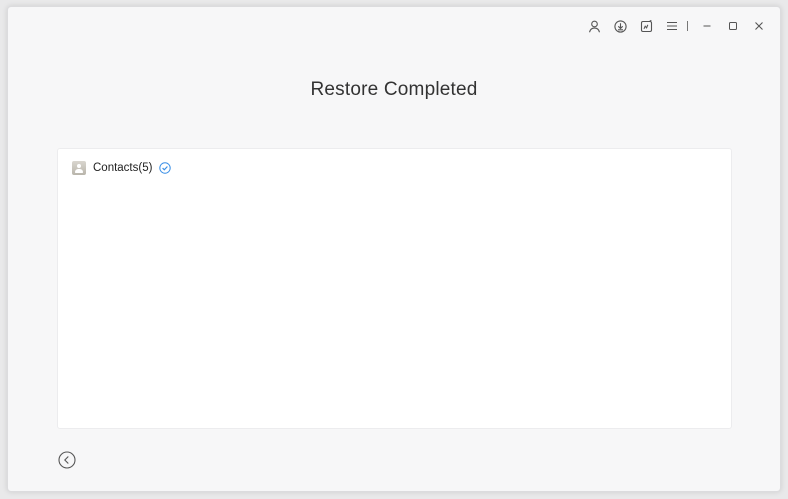  Describe the element at coordinates (733, 26) in the screenshot. I see `maximize-icon` at that location.